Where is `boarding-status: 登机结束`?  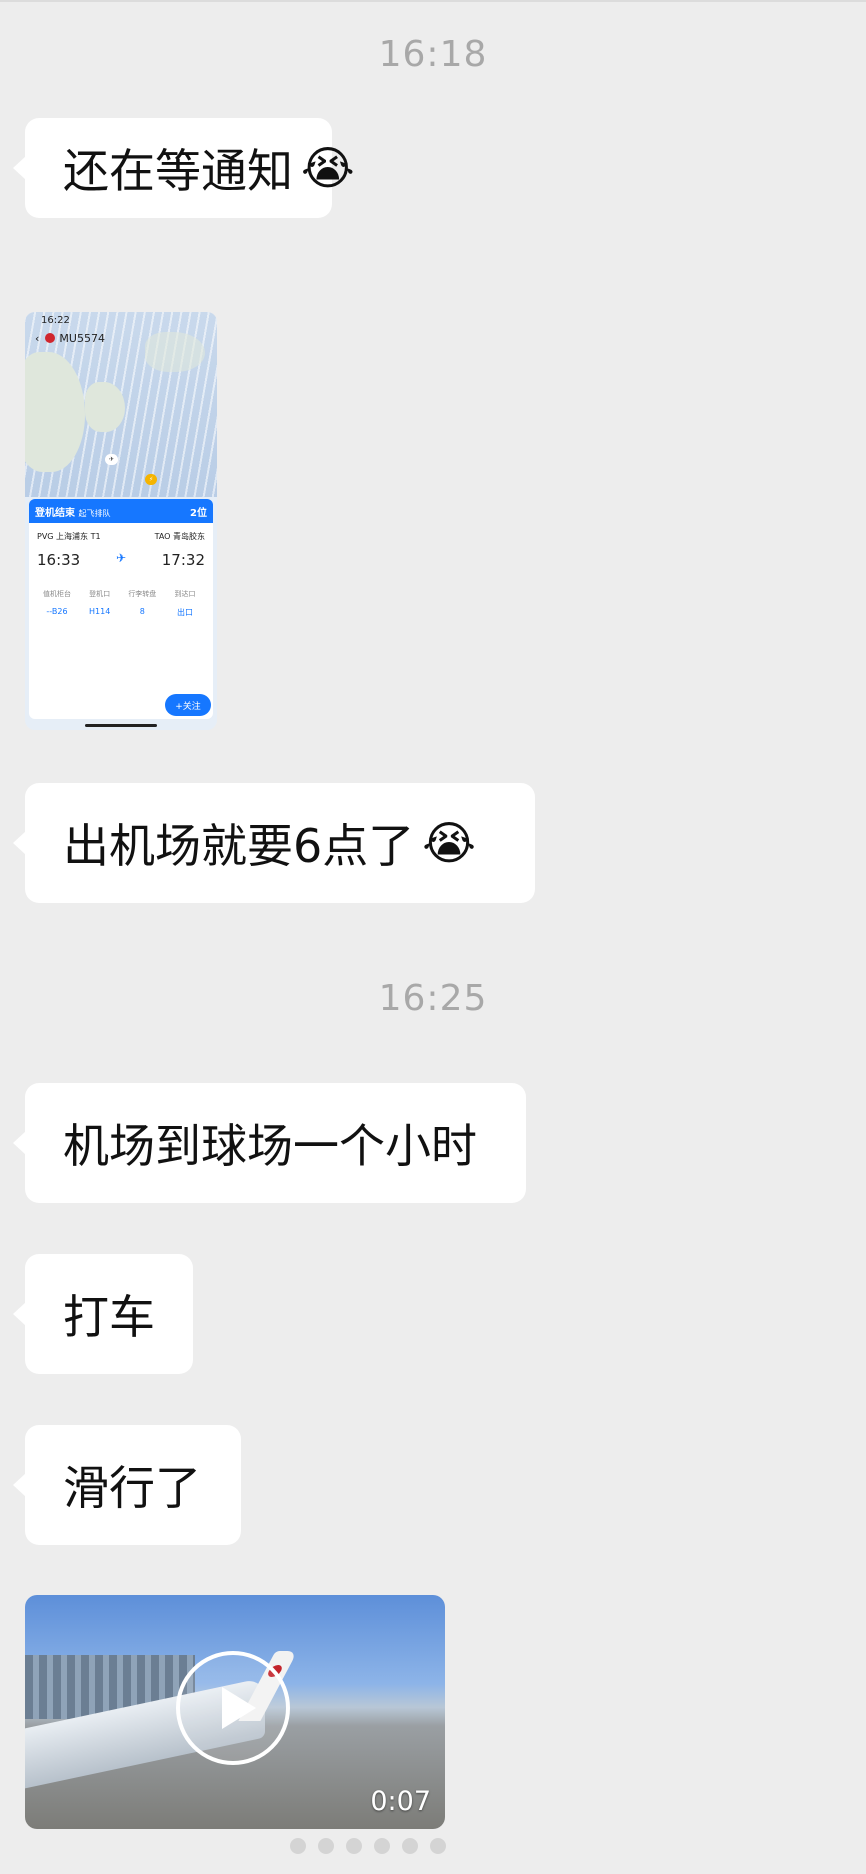 boarding-status: 登机结束 is located at coordinates (55, 513).